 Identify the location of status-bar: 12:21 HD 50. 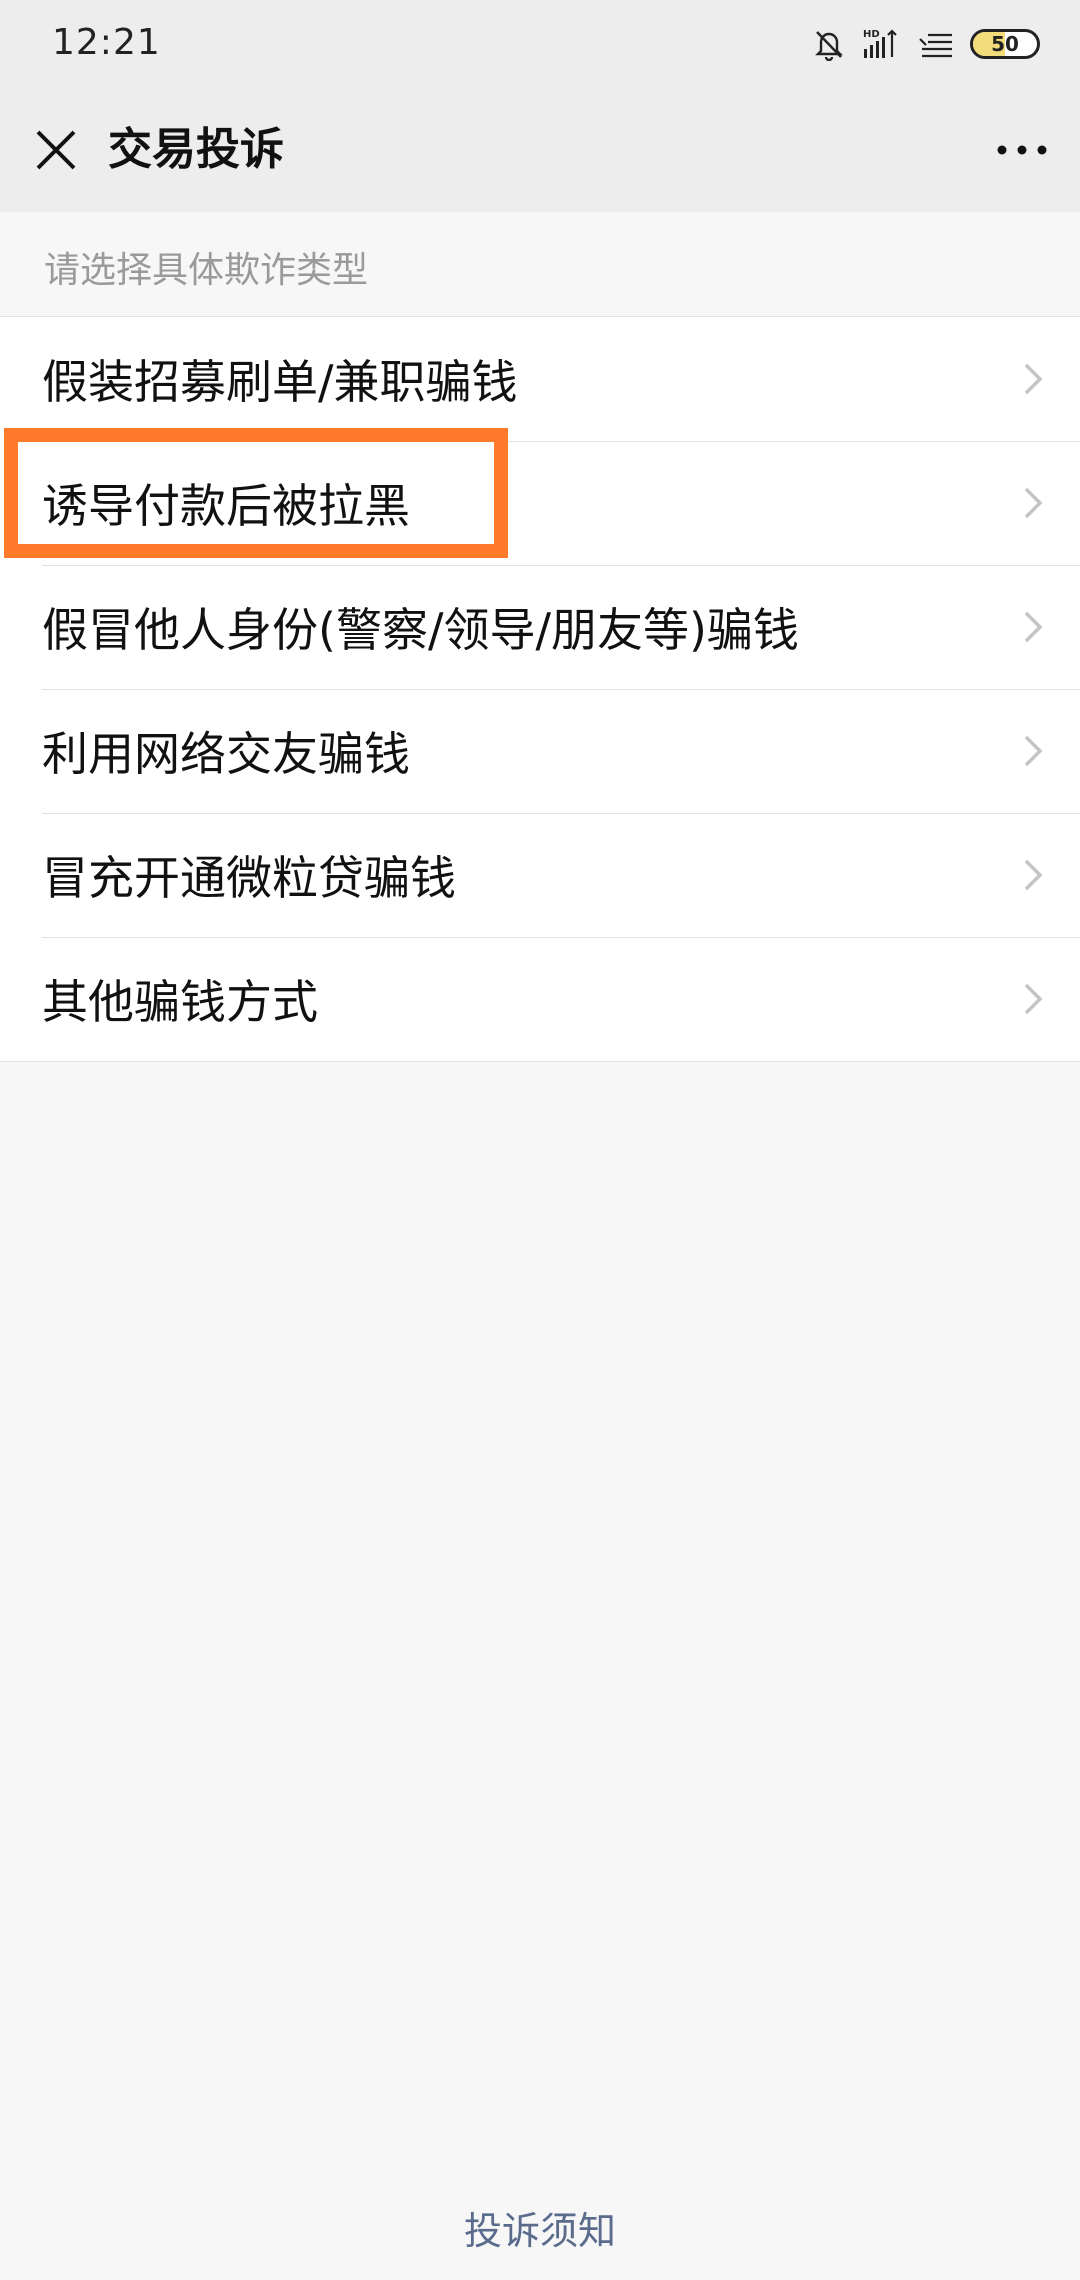
(540, 45).